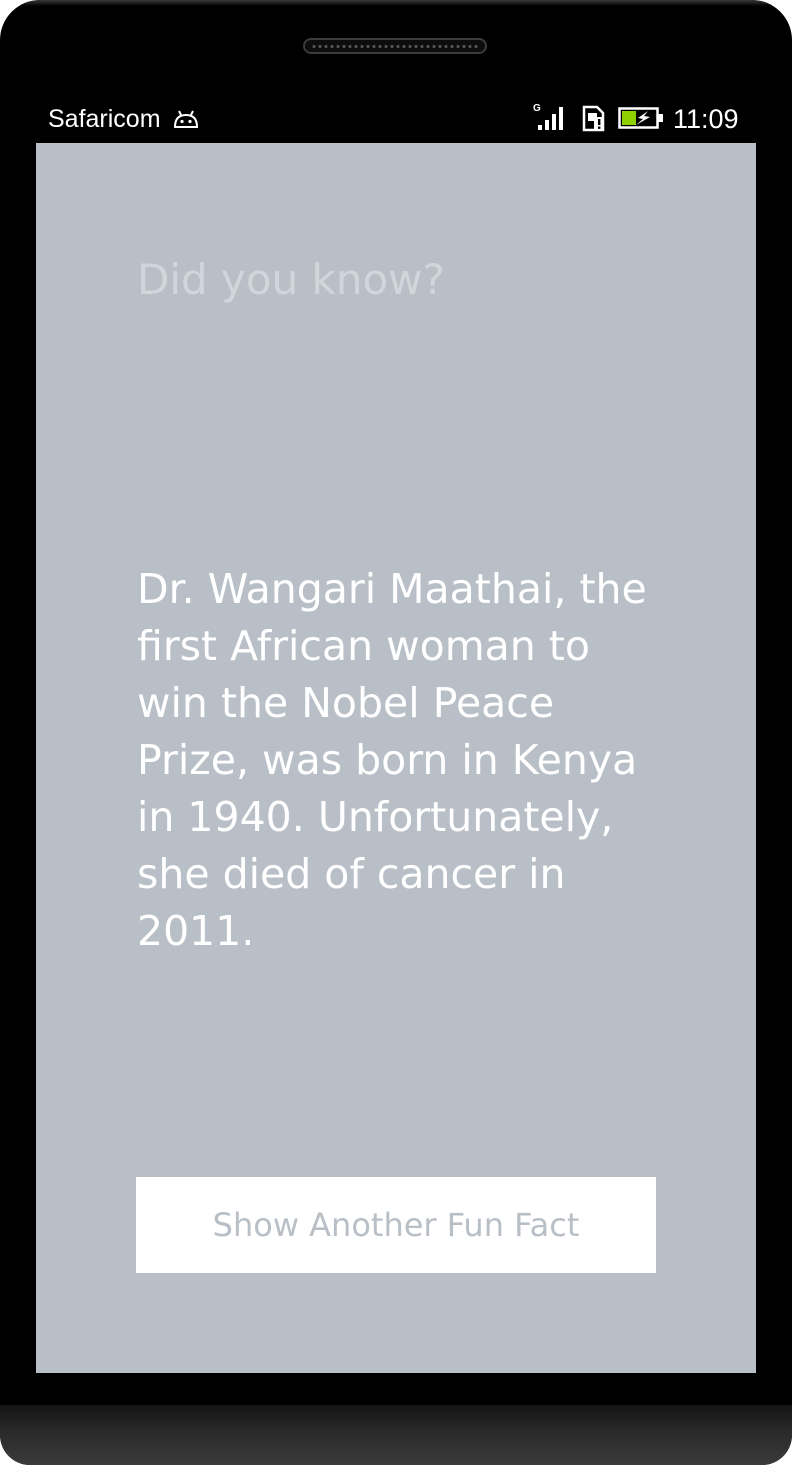  Describe the element at coordinates (537, 108) in the screenshot. I see `network-type-label: G` at that location.